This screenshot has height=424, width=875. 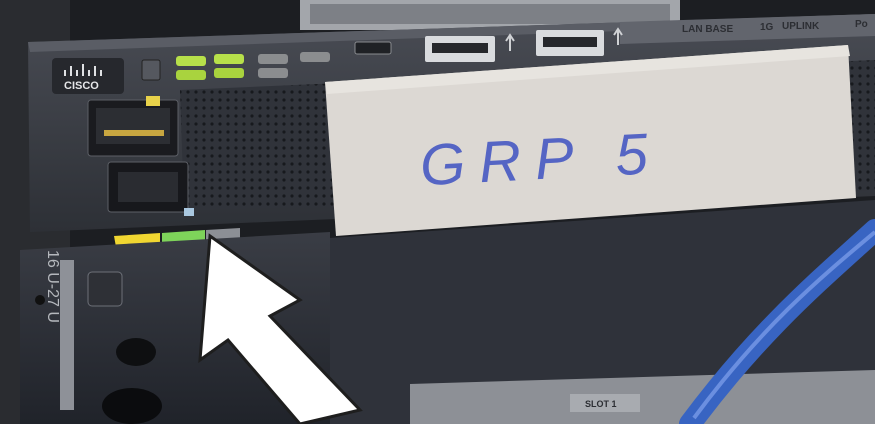 What do you see at coordinates (191, 61) in the screenshot?
I see `led-syst` at bounding box center [191, 61].